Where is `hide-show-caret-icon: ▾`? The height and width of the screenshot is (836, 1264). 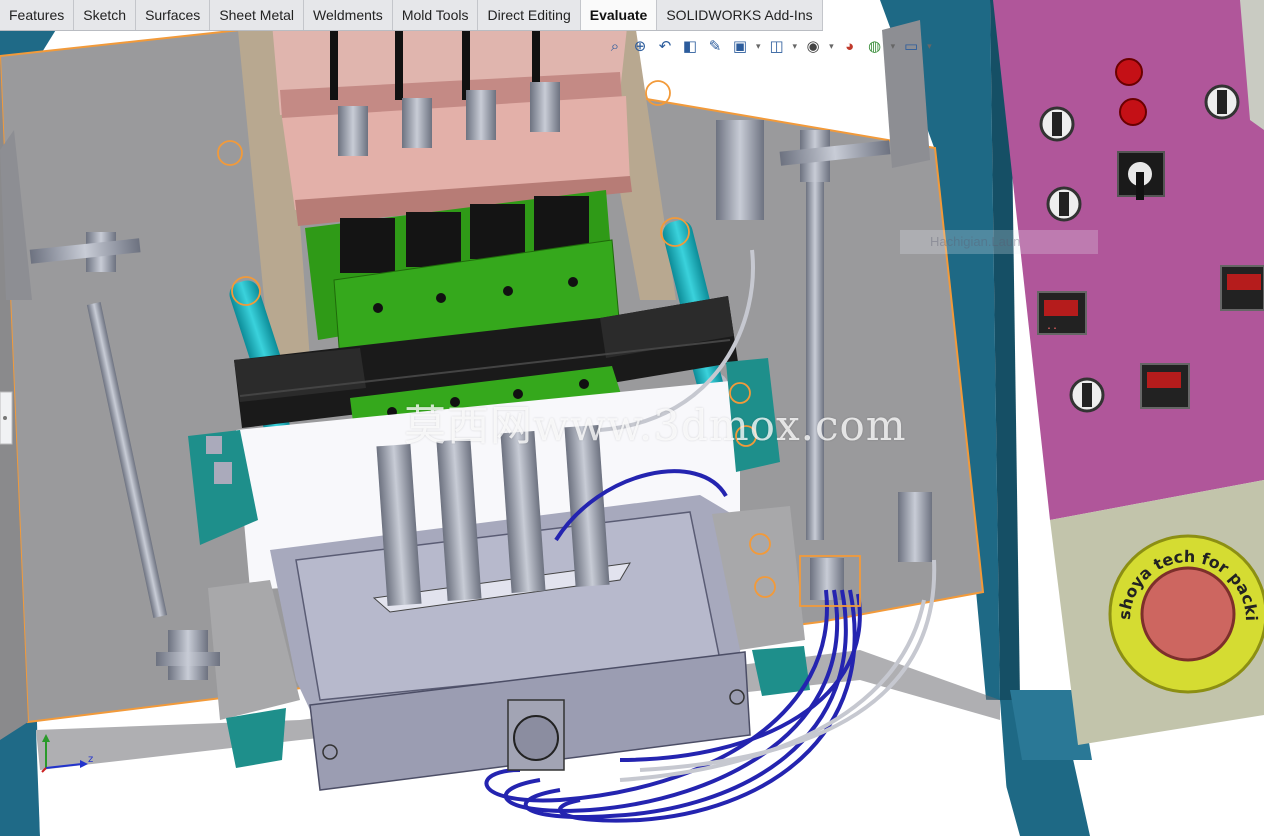
hide-show-caret-icon: ▾ is located at coordinates (831, 46).